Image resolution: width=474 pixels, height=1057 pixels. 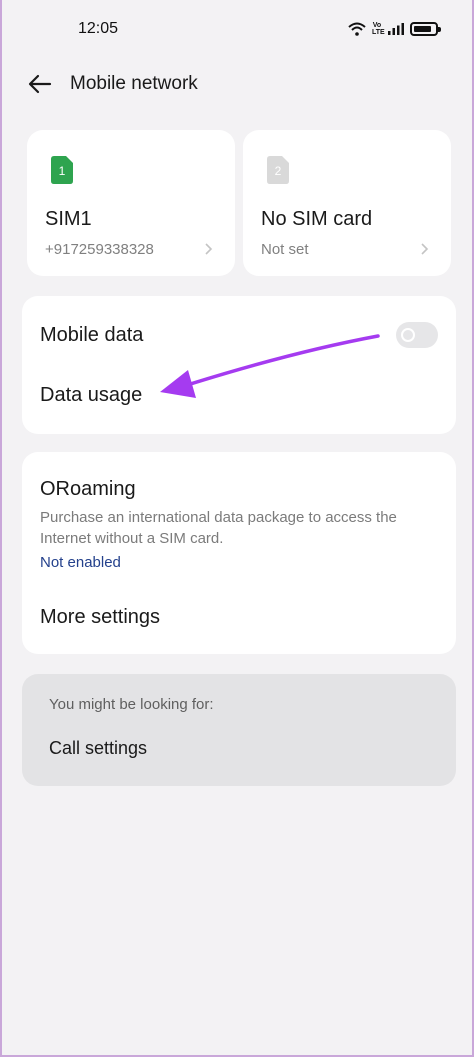 I want to click on more-settings-item: More settings, so click(x=100, y=617).